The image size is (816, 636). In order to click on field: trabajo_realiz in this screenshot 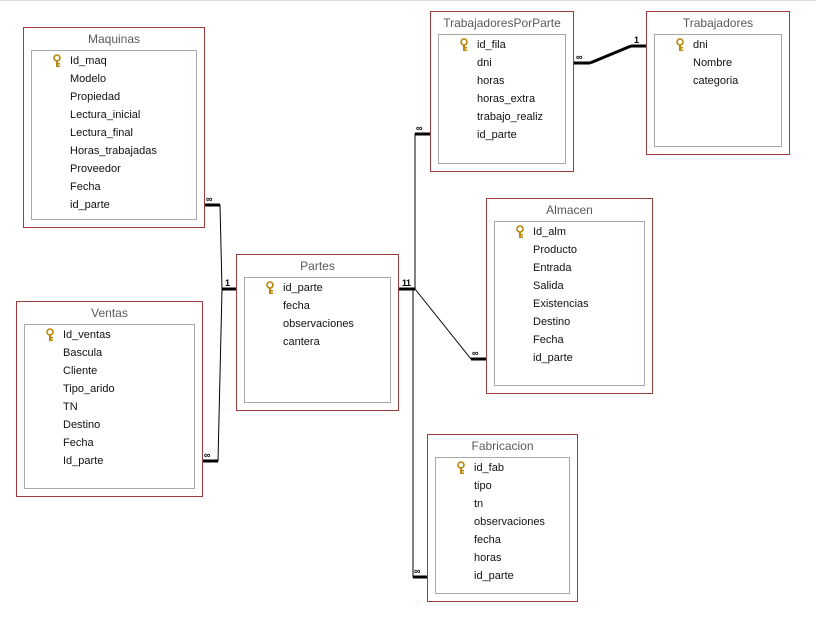, I will do `click(502, 117)`.